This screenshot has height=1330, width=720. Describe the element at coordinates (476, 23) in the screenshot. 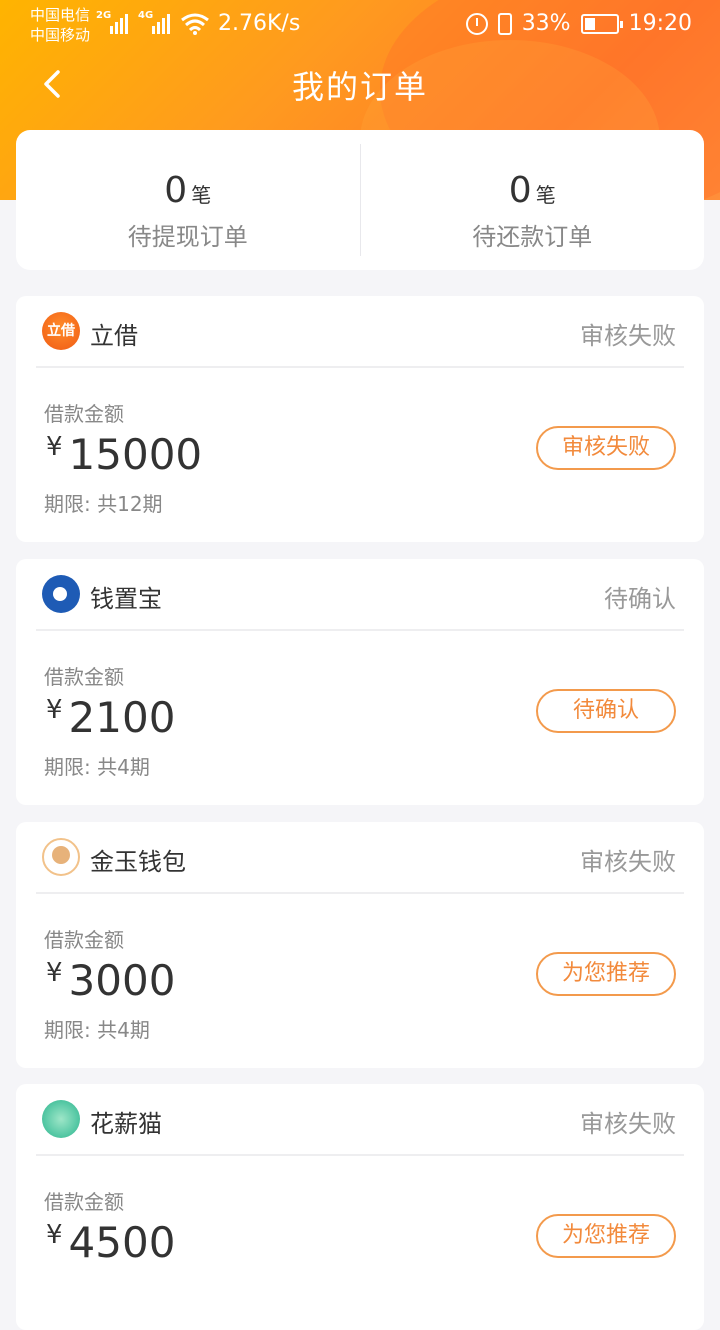

I see `alarm-icon` at that location.